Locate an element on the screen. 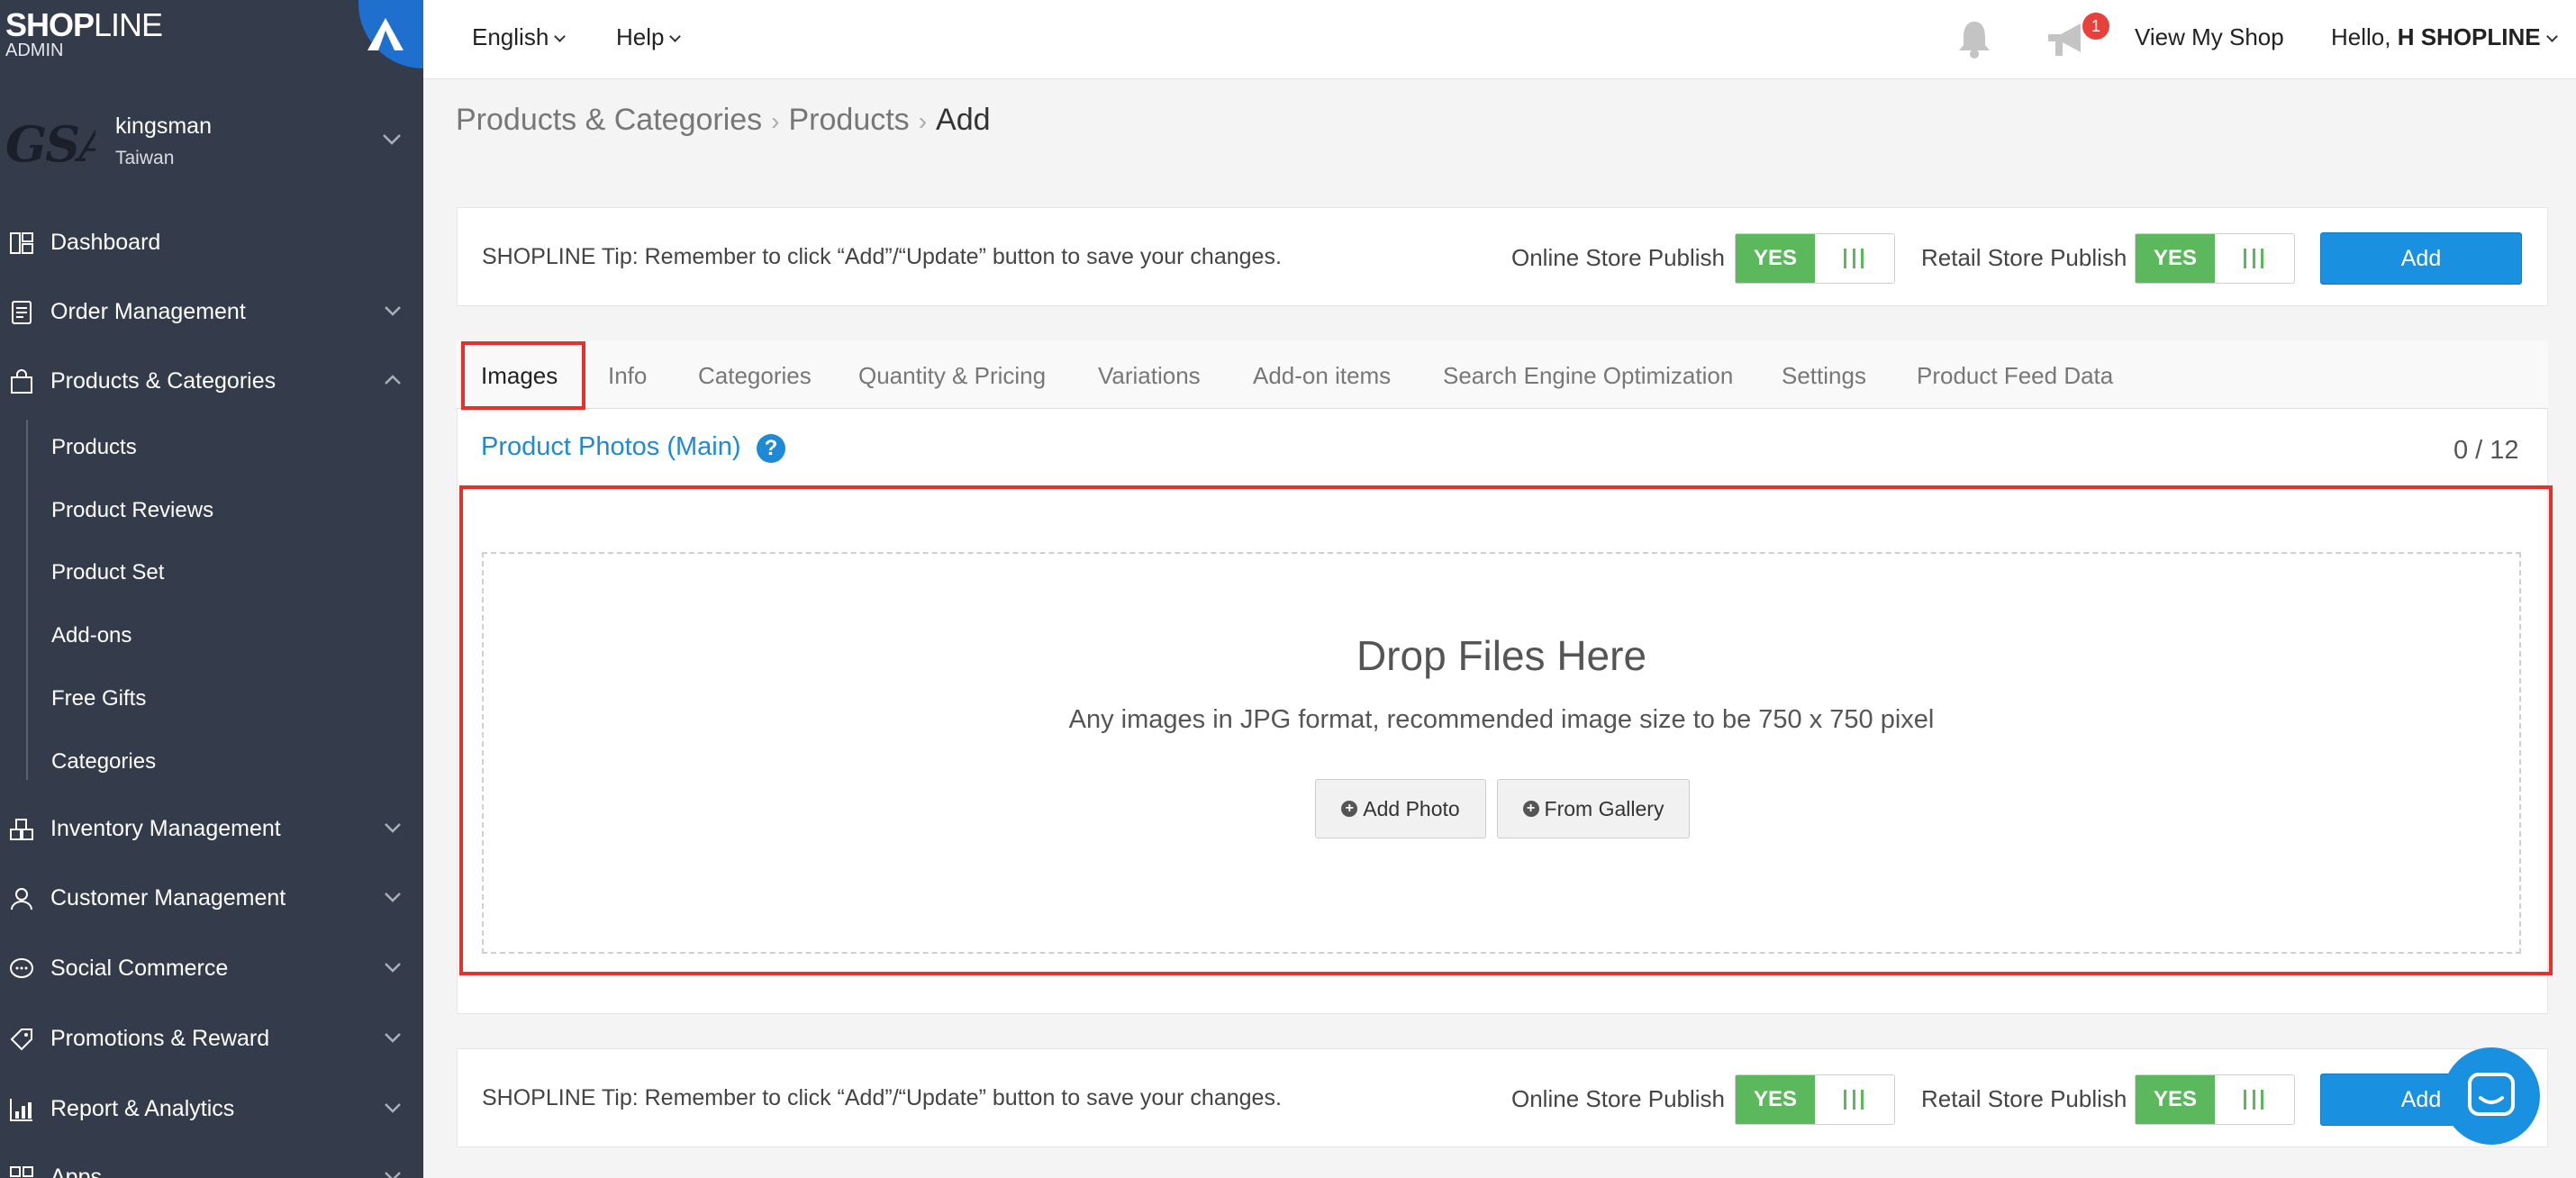 The image size is (2576, 1178). chart-icon is located at coordinates (21, 1110).